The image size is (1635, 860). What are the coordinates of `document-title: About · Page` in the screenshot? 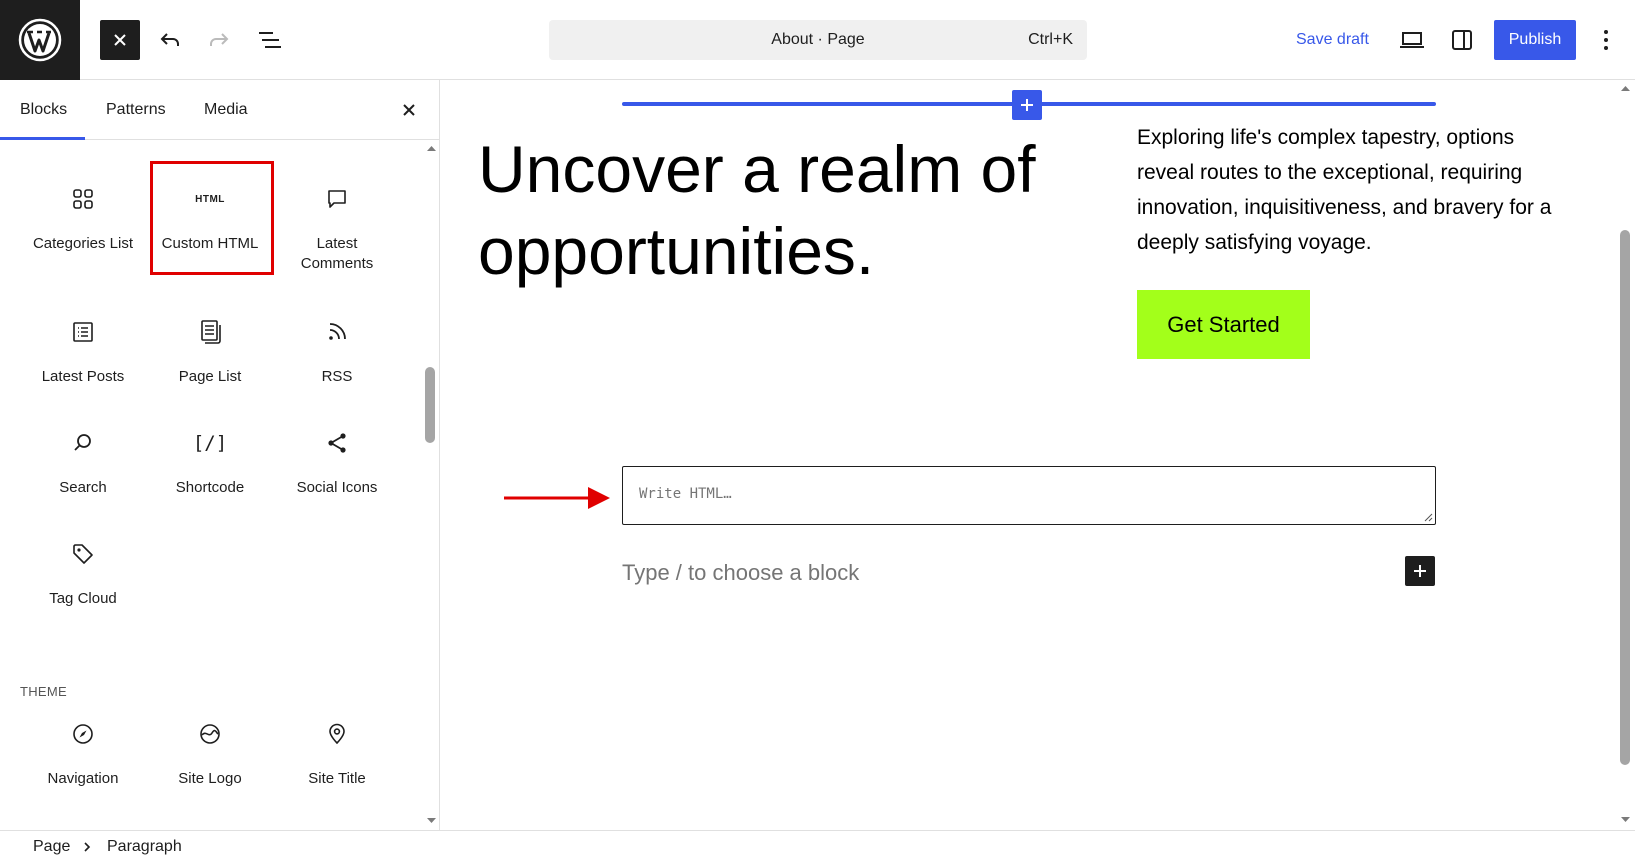 It's located at (818, 39).